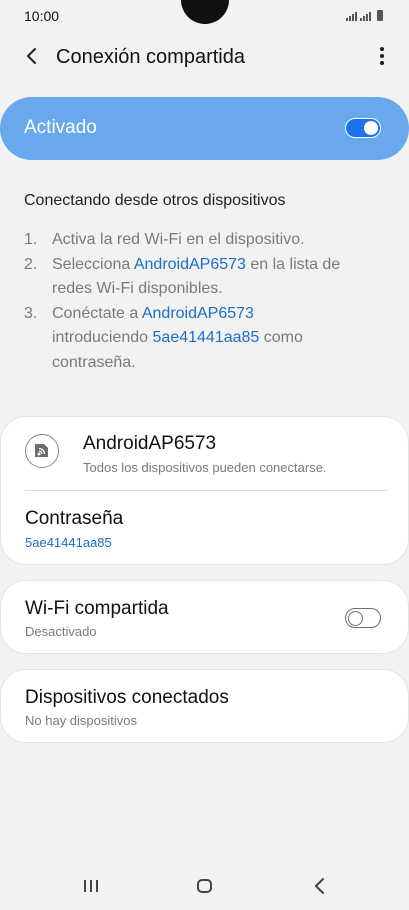 The width and height of the screenshot is (409, 910). What do you see at coordinates (74, 518) in the screenshot?
I see `password-label: Contraseña` at bounding box center [74, 518].